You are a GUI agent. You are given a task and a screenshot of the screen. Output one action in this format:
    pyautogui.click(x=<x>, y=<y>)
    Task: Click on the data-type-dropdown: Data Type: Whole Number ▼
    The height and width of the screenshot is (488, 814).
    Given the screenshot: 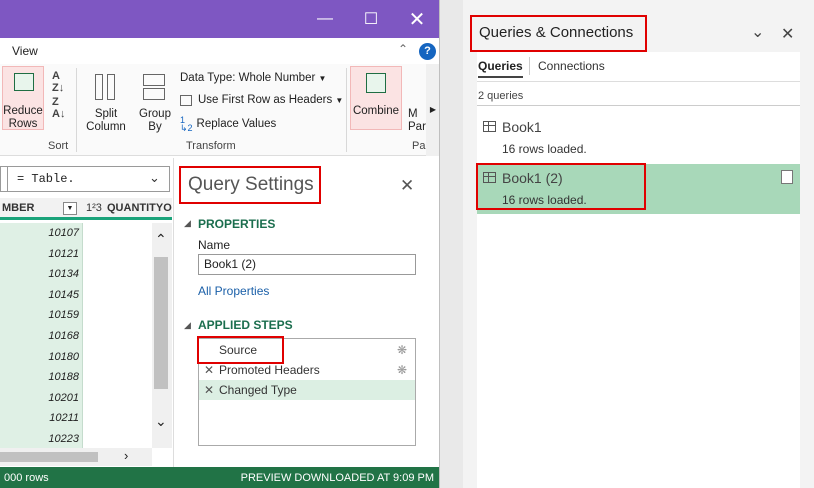 What is the action you would take?
    pyautogui.click(x=253, y=78)
    